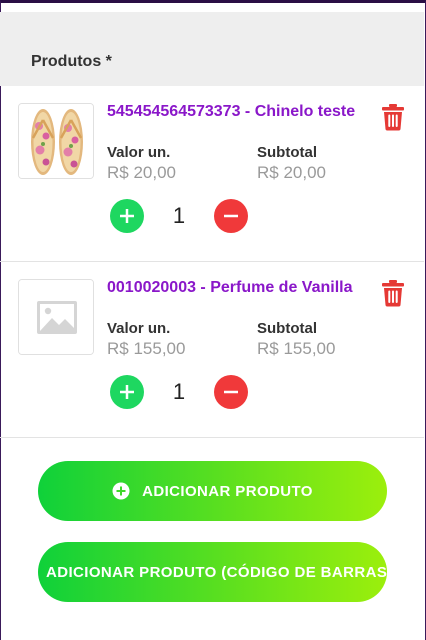 This screenshot has height=640, width=426. I want to click on plus-circle-icon, so click(121, 491).